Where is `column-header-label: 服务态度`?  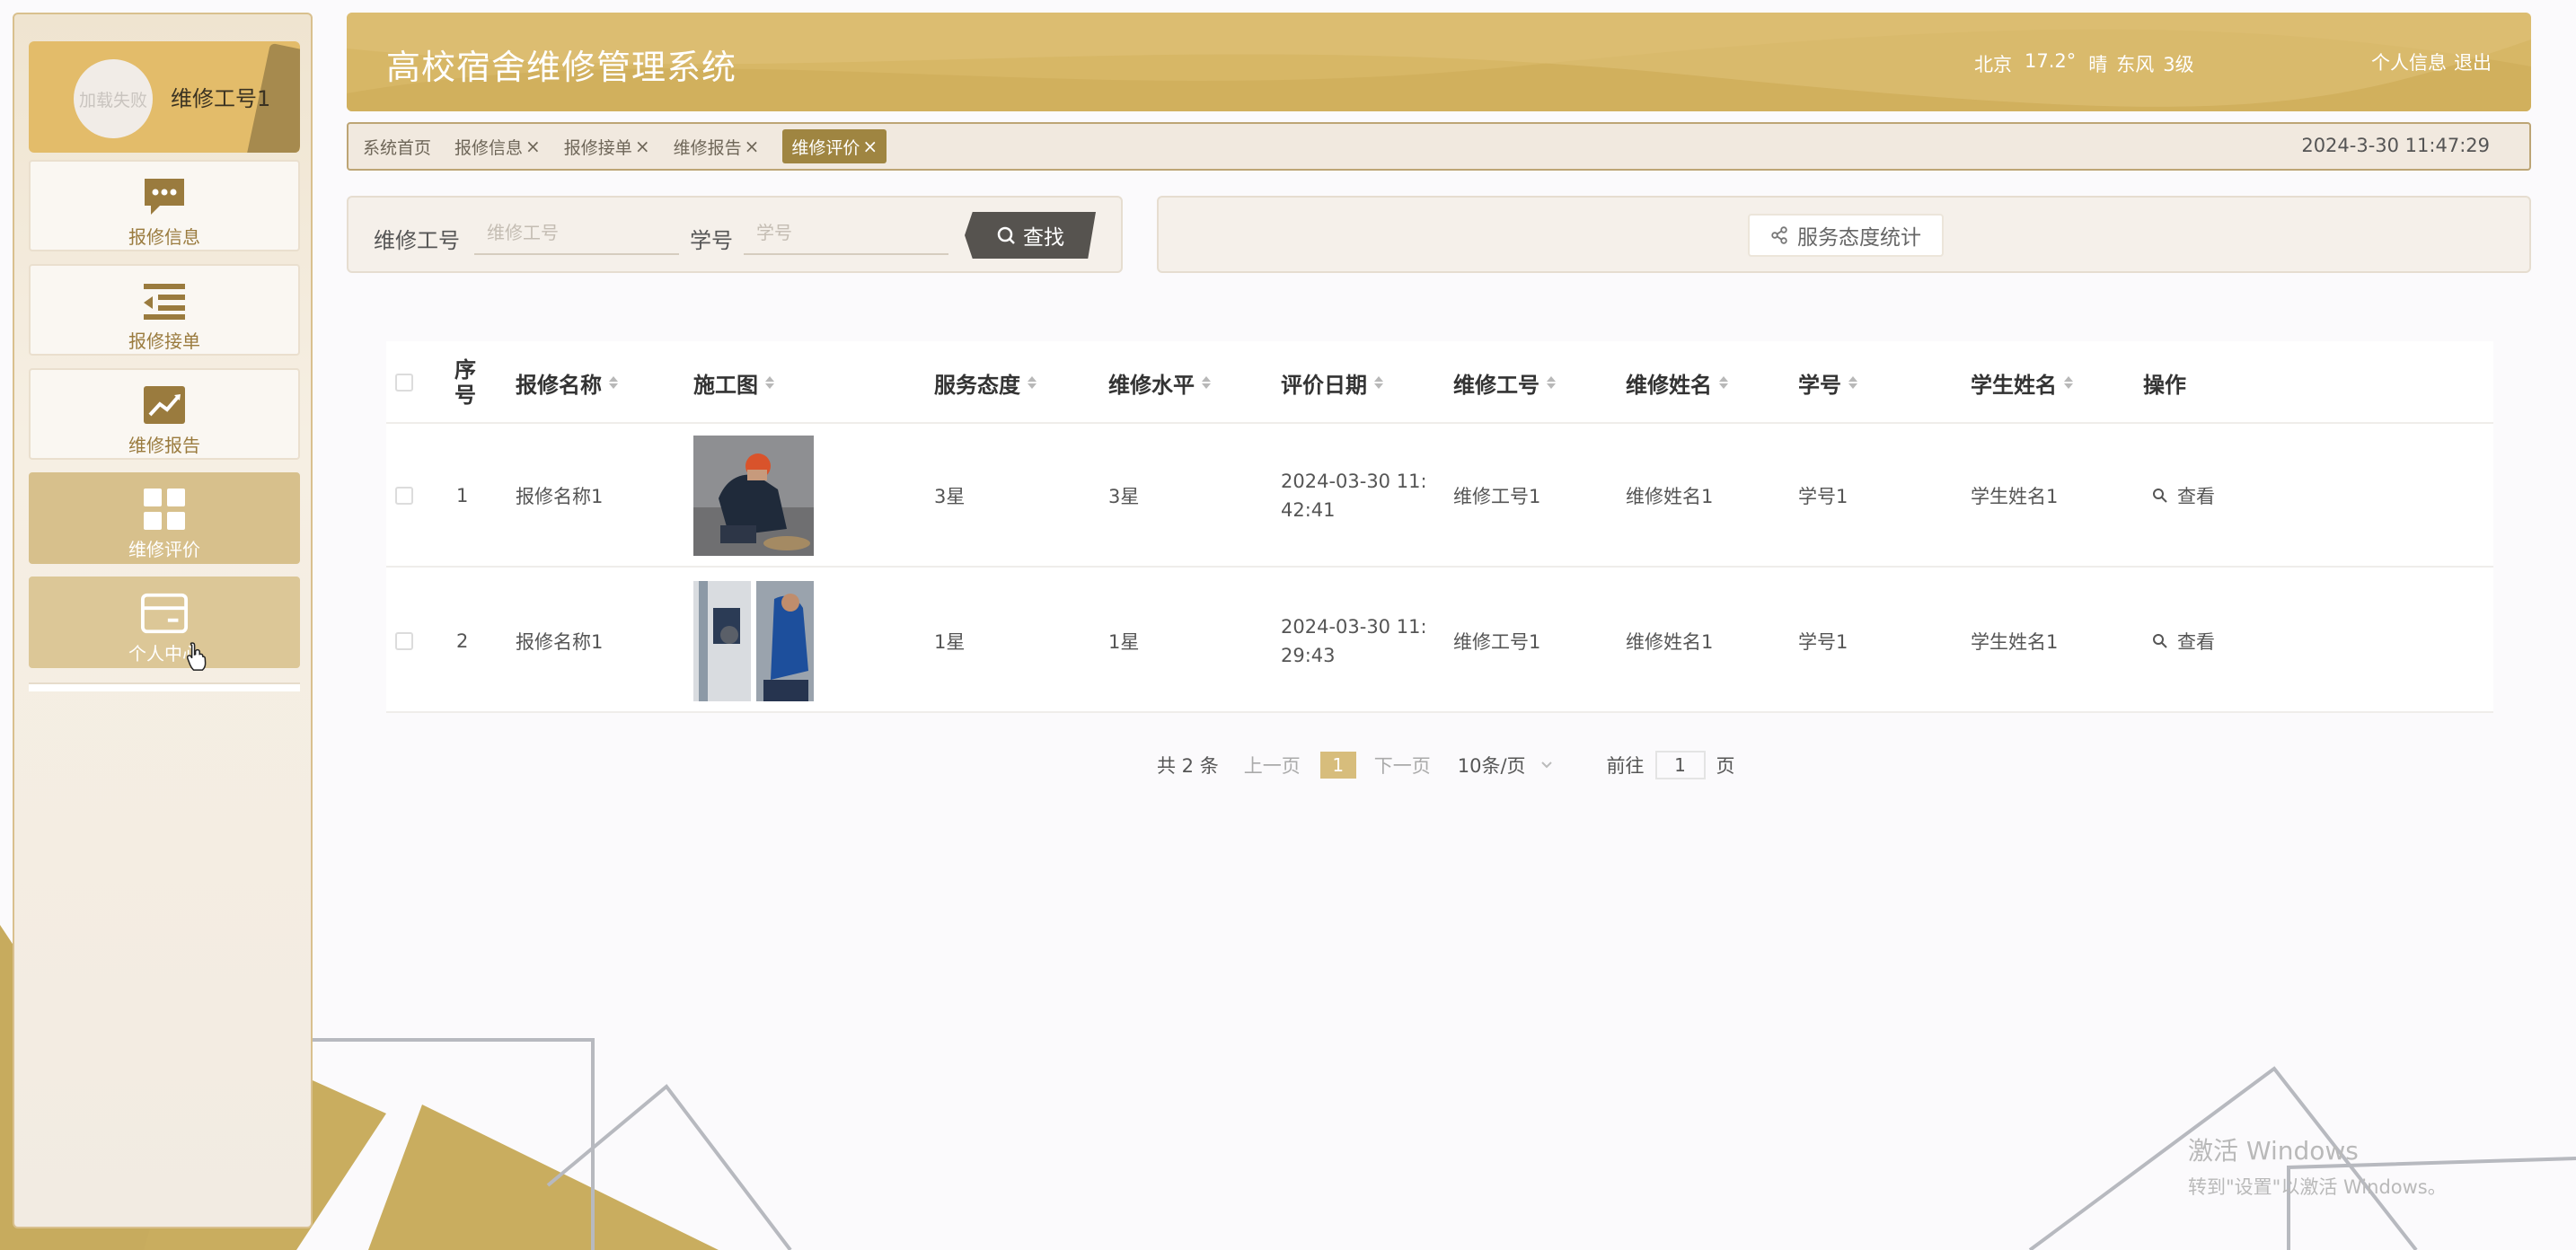
column-header-label: 服务态度 is located at coordinates (977, 385).